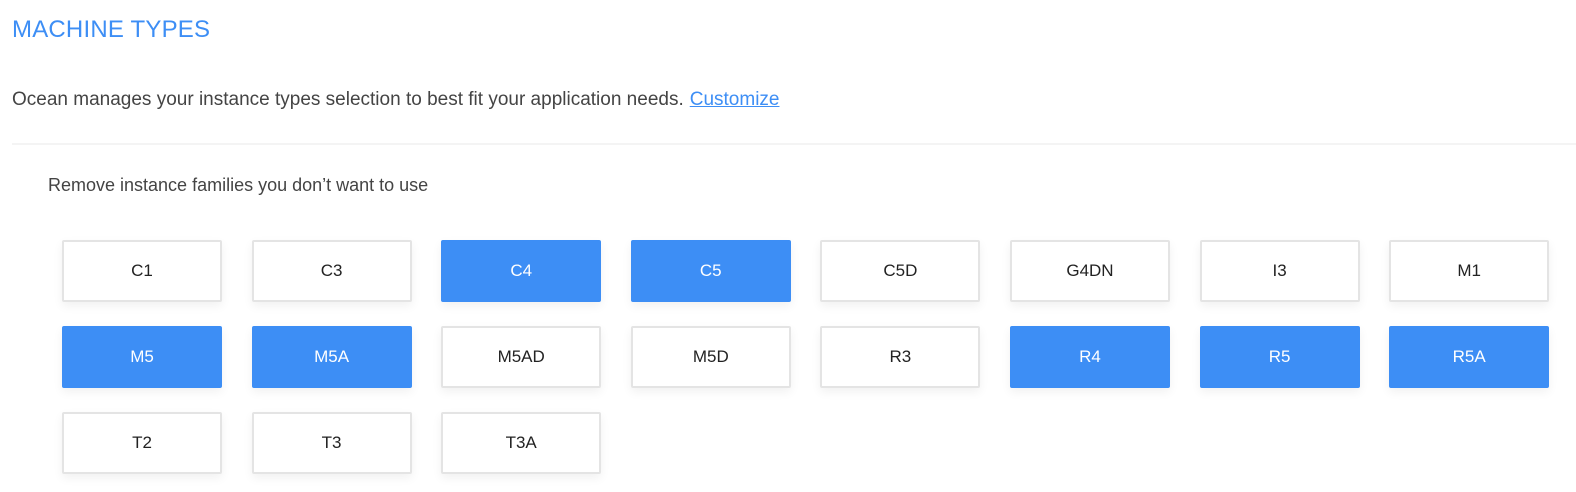 This screenshot has height=492, width=1576. Describe the element at coordinates (900, 271) in the screenshot. I see `instance-family-toggle-c5d: C5D` at that location.